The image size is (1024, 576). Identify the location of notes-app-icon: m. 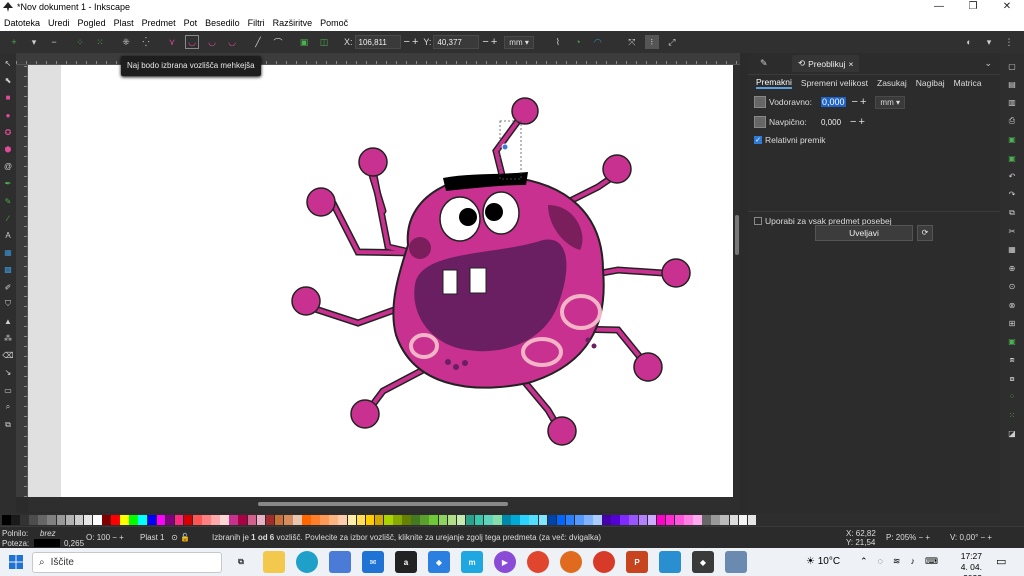
(472, 562).